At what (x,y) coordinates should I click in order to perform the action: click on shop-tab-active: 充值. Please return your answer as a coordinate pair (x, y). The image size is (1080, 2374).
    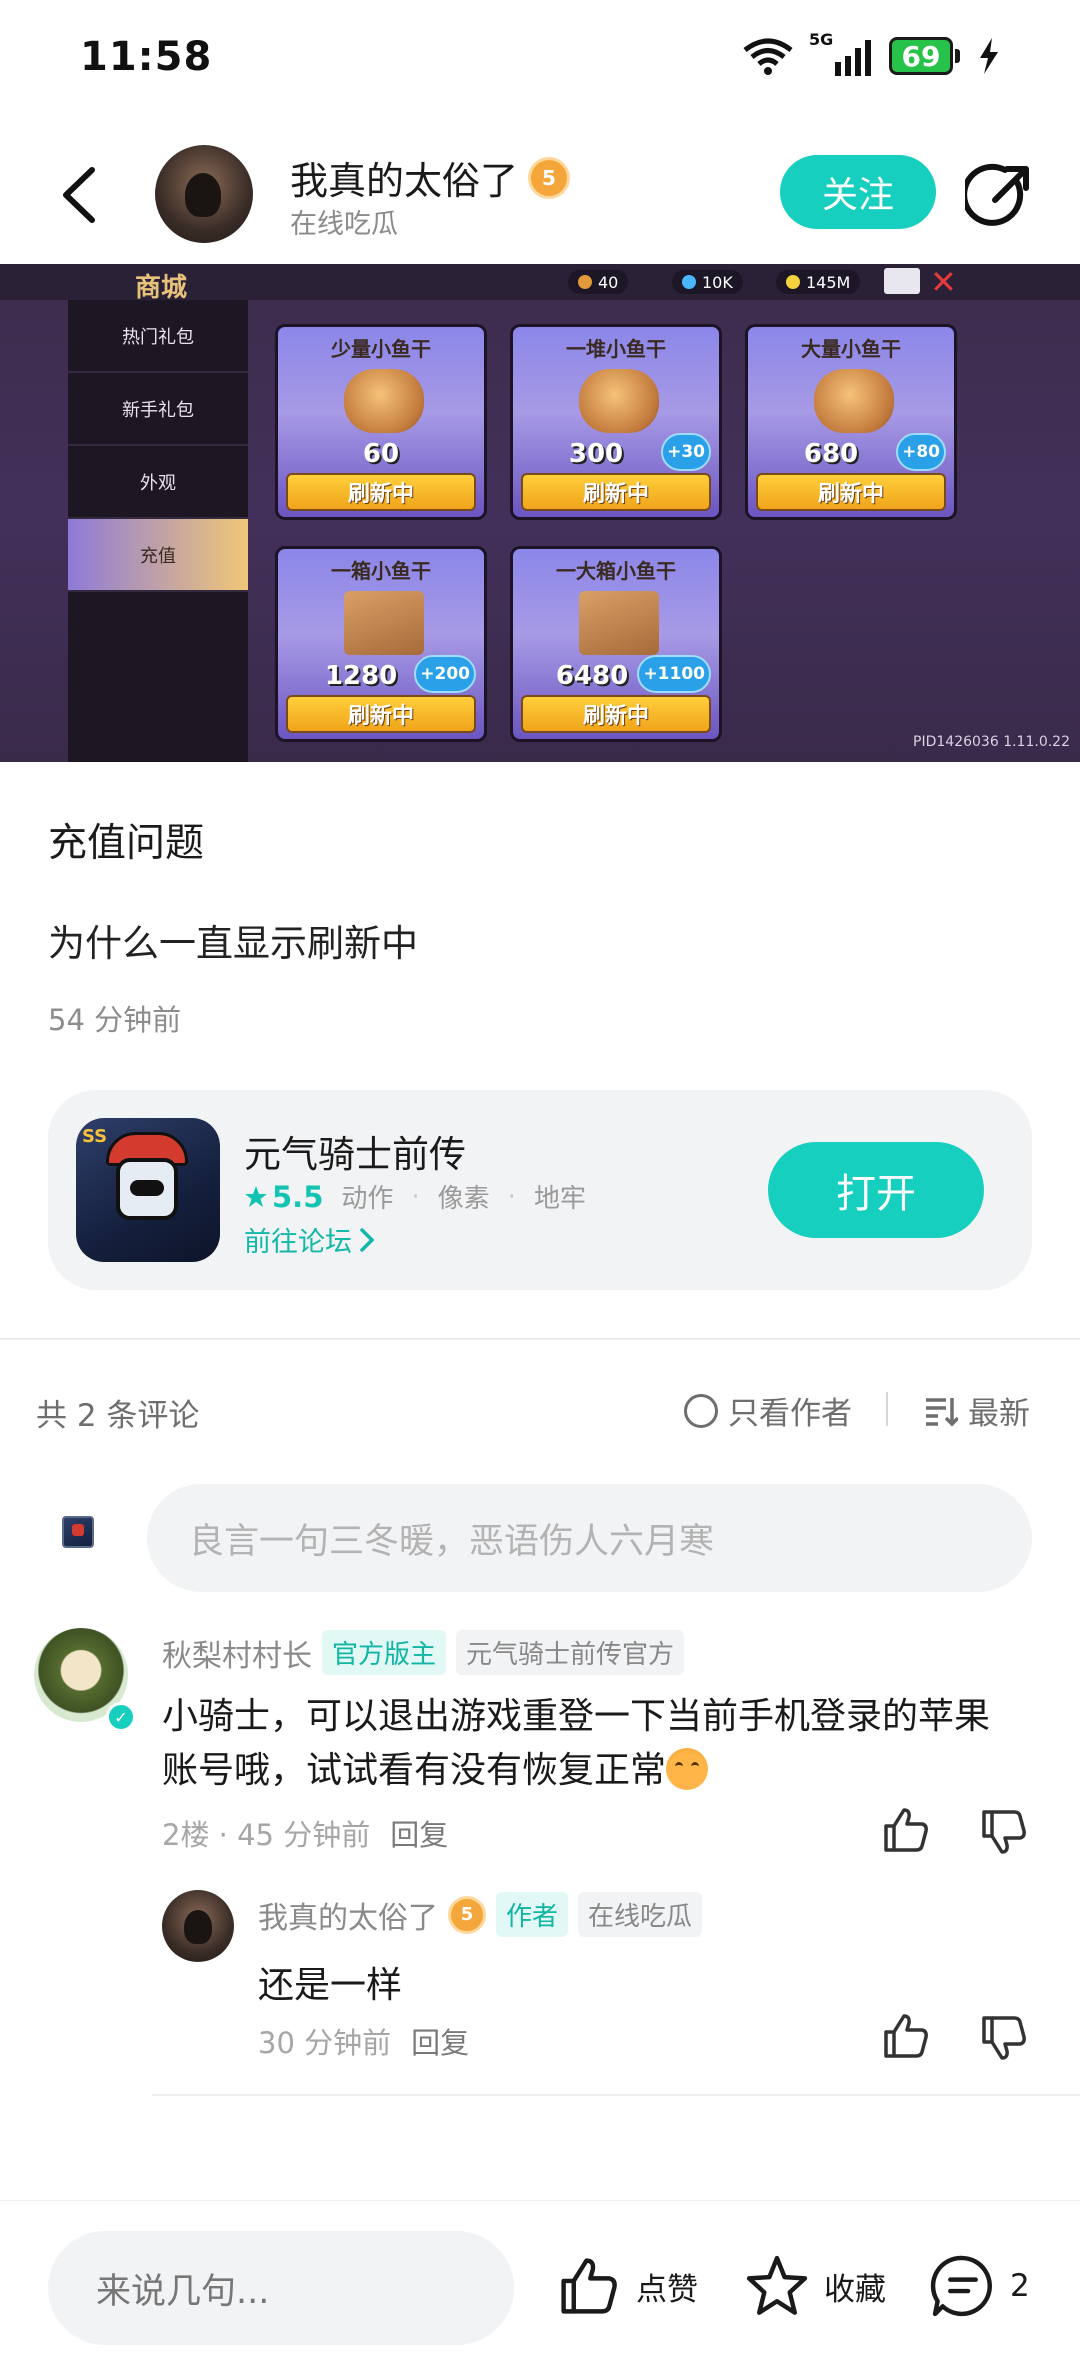
    Looking at the image, I should click on (158, 555).